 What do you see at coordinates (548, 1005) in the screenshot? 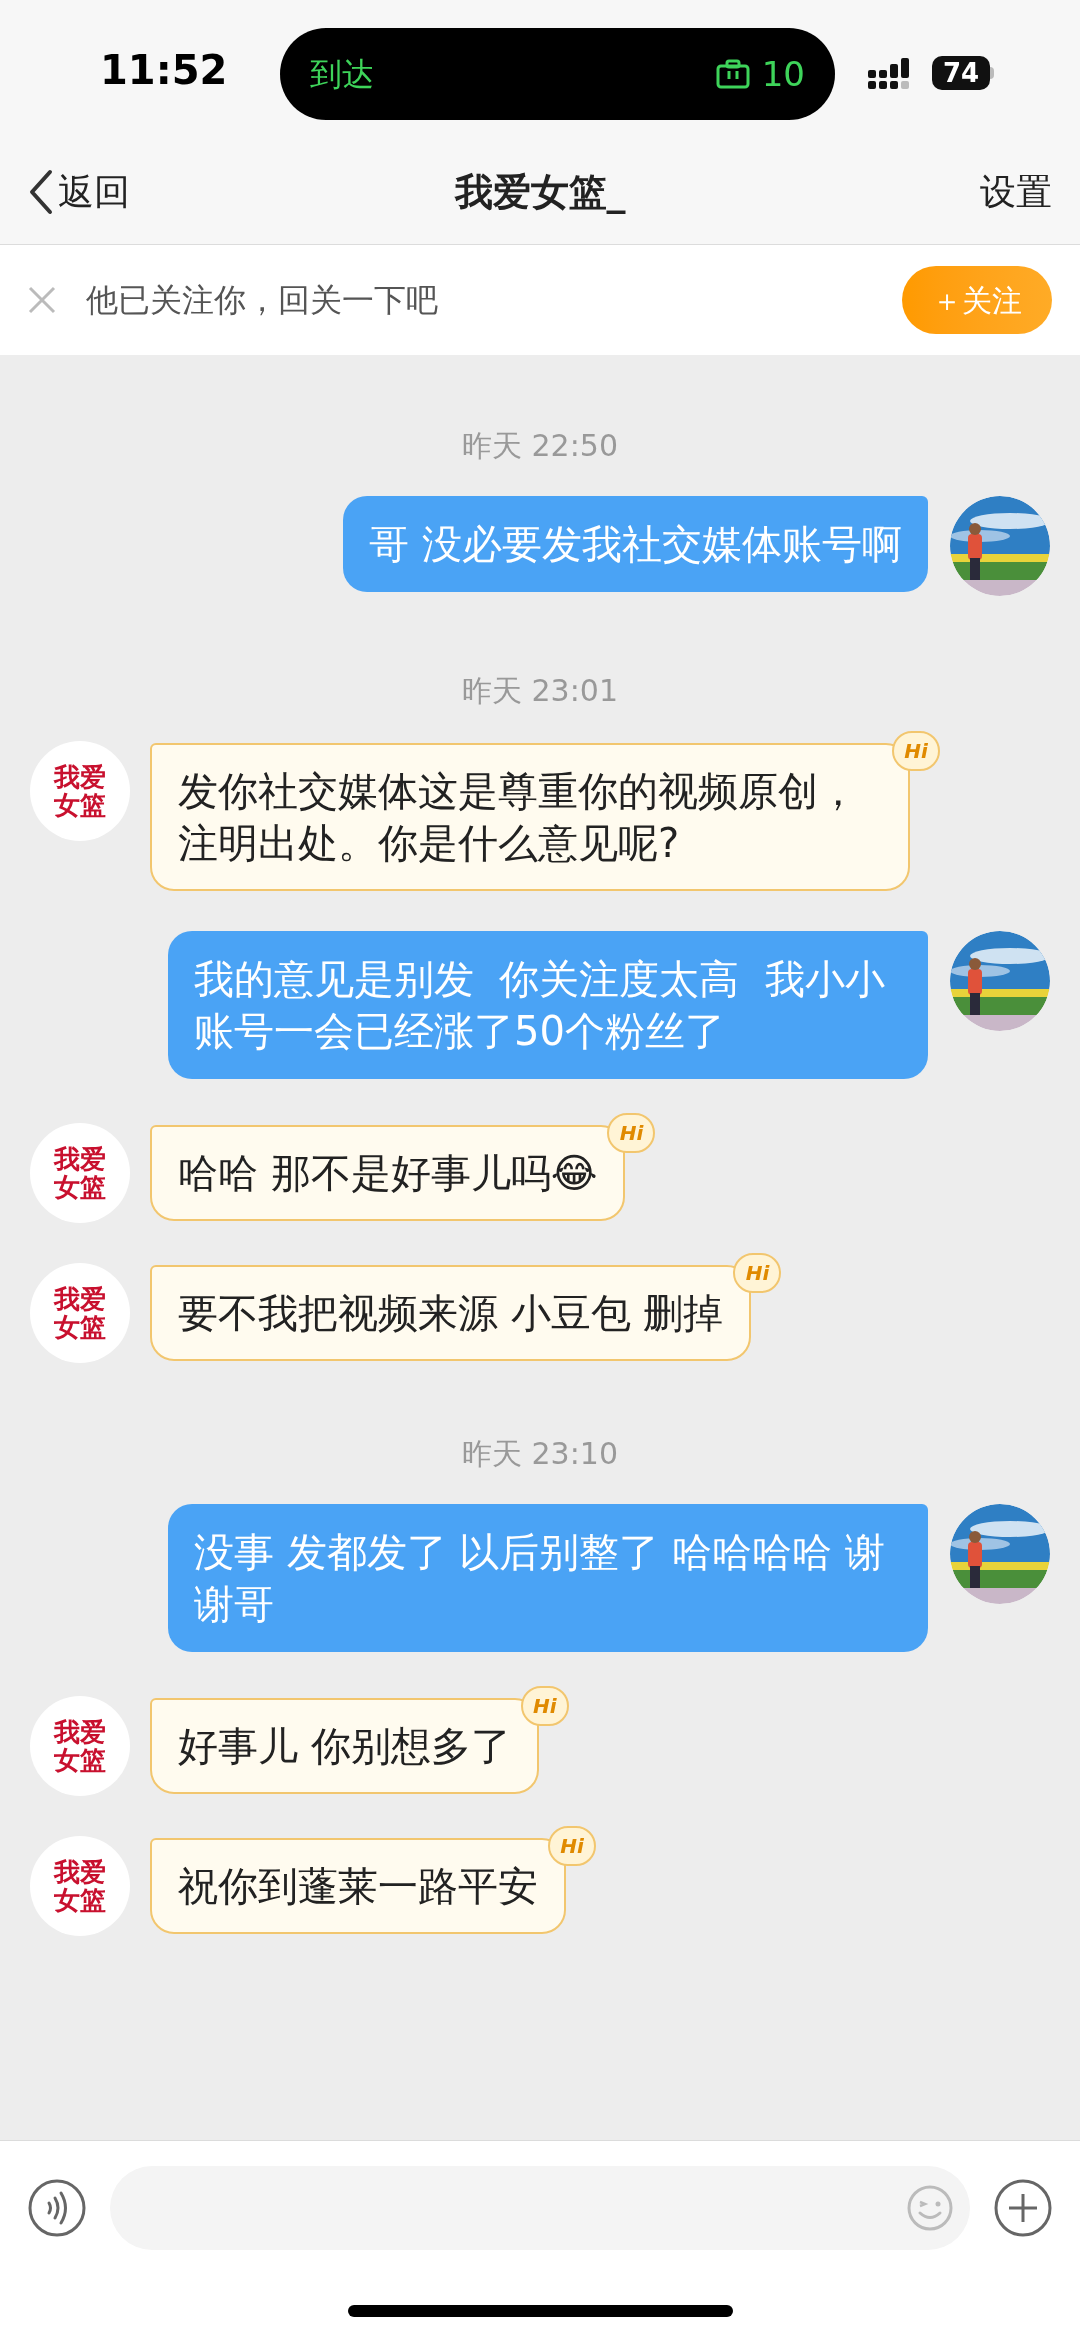
I see `sent-message-bubble: 我的意见是别发 你关注度太高 我小小账号一会已经涨了50个粉丝了` at bounding box center [548, 1005].